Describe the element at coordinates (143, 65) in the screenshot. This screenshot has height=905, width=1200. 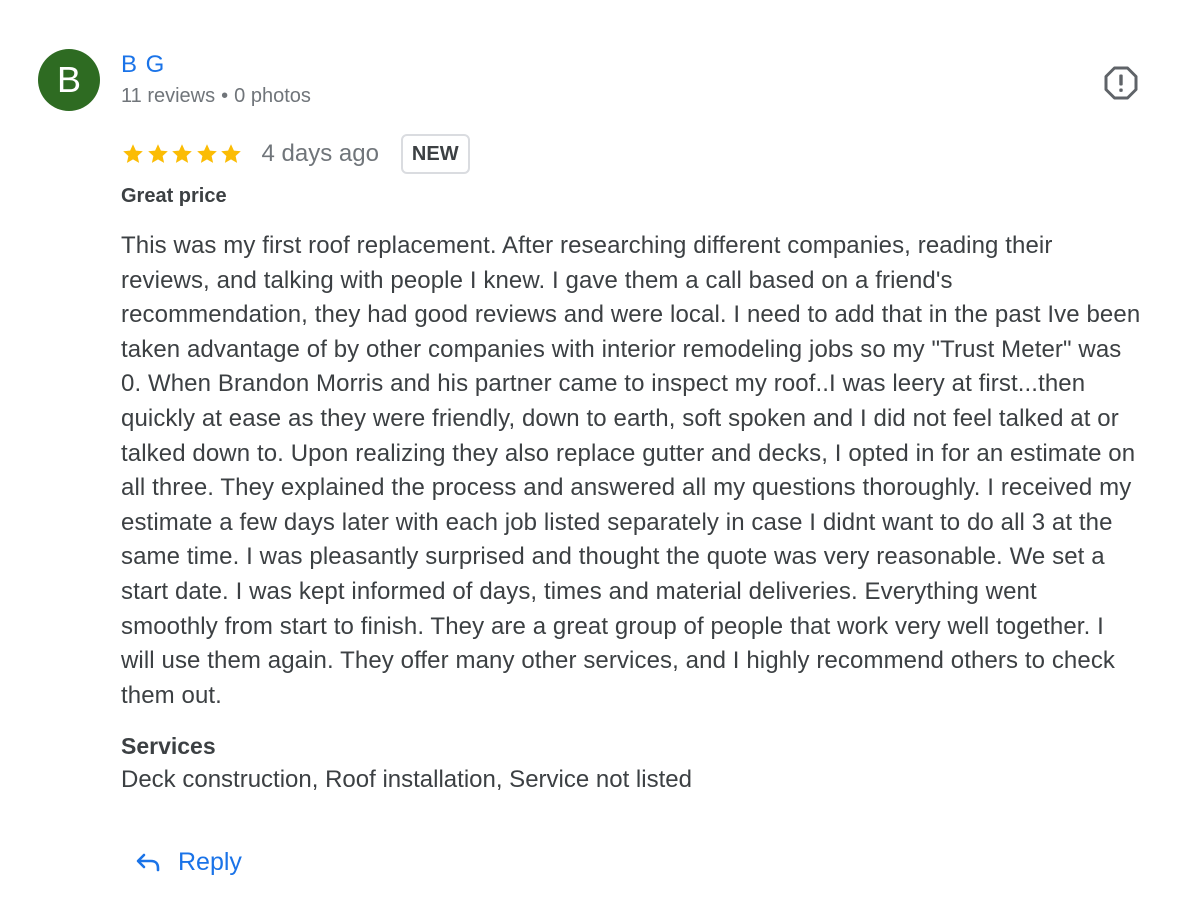
I see `author-name-link: B G` at that location.